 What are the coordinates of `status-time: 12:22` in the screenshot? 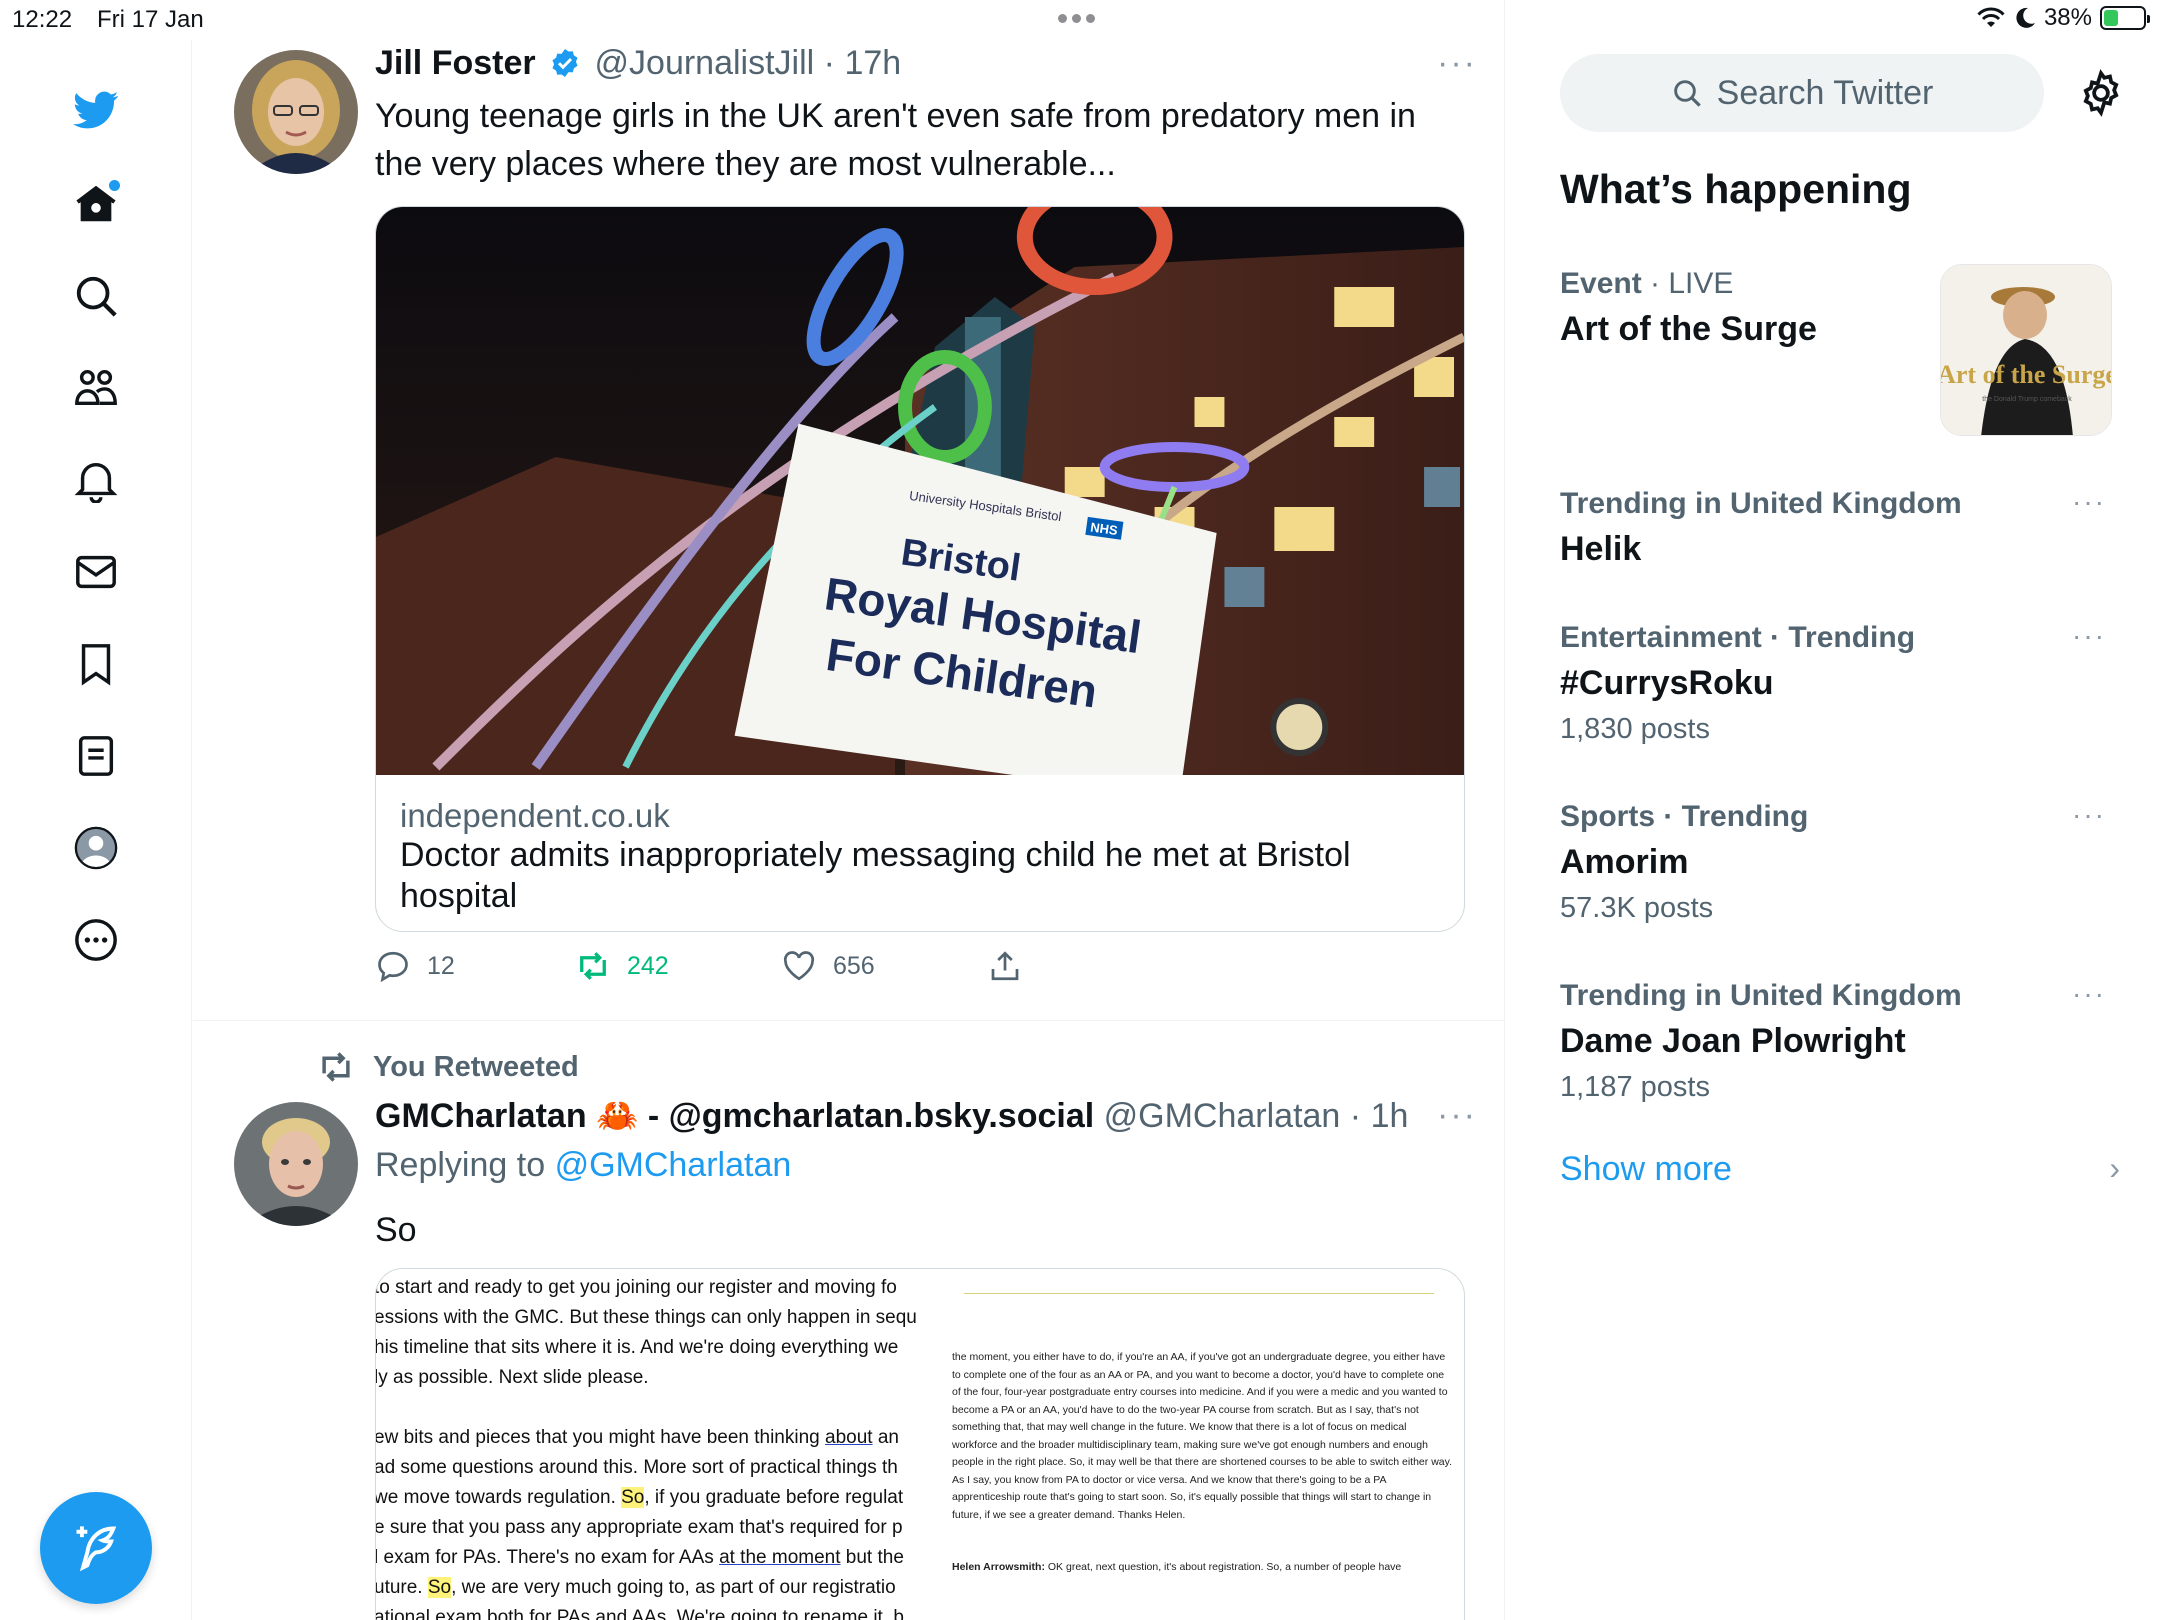 It's located at (42, 19).